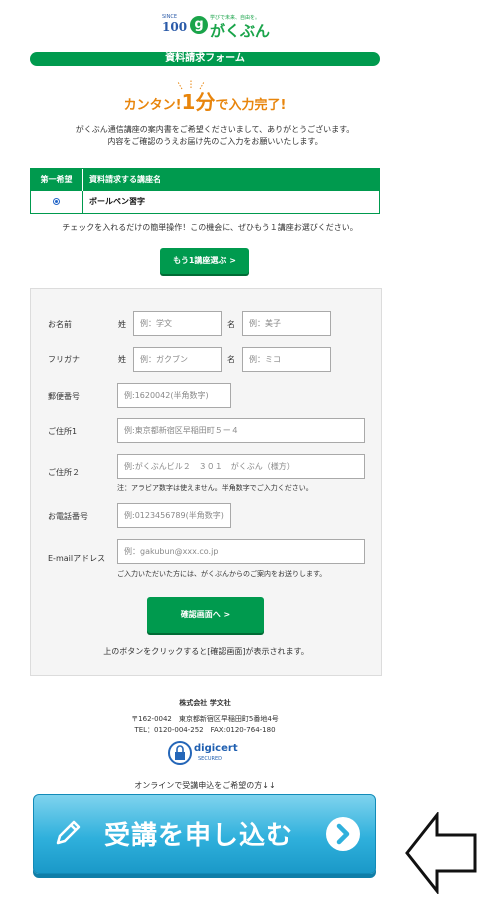 Image resolution: width=487 pixels, height=915 pixels. What do you see at coordinates (286, 323) in the screenshot?
I see `first-name-input: 例：美子` at bounding box center [286, 323].